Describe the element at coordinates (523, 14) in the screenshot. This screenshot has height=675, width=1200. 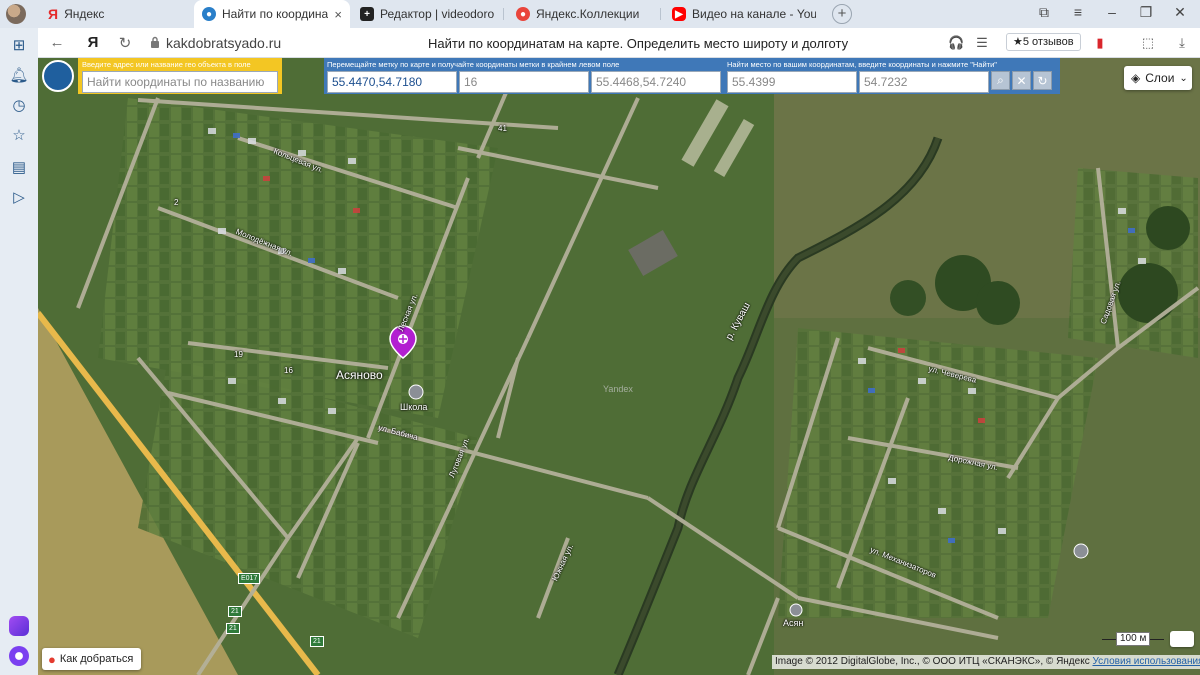
I see `collections-icon: ●` at that location.